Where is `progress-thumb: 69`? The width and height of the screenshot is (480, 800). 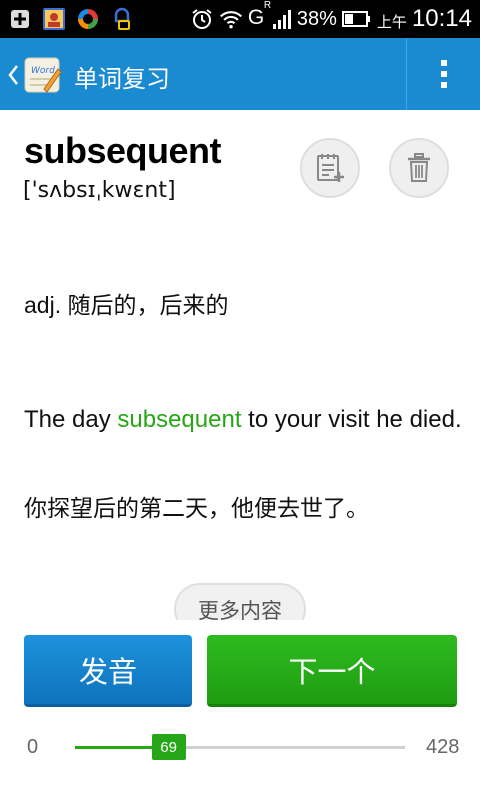 progress-thumb: 69 is located at coordinates (168, 747).